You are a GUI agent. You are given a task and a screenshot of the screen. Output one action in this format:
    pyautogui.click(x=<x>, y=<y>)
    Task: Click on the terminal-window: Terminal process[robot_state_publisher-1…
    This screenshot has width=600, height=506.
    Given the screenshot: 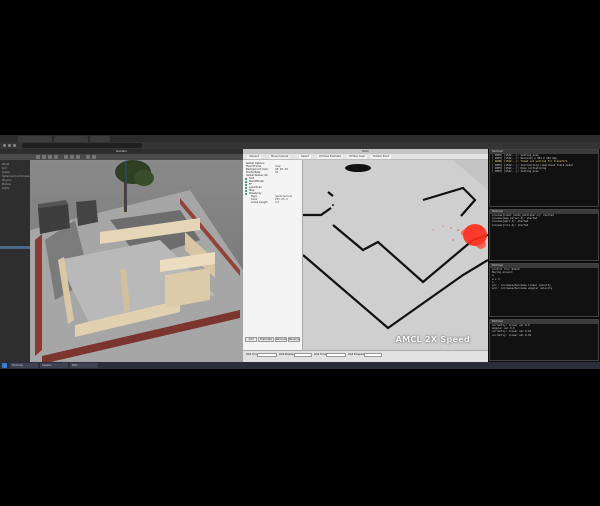 What is the action you would take?
    pyautogui.click(x=544, y=235)
    